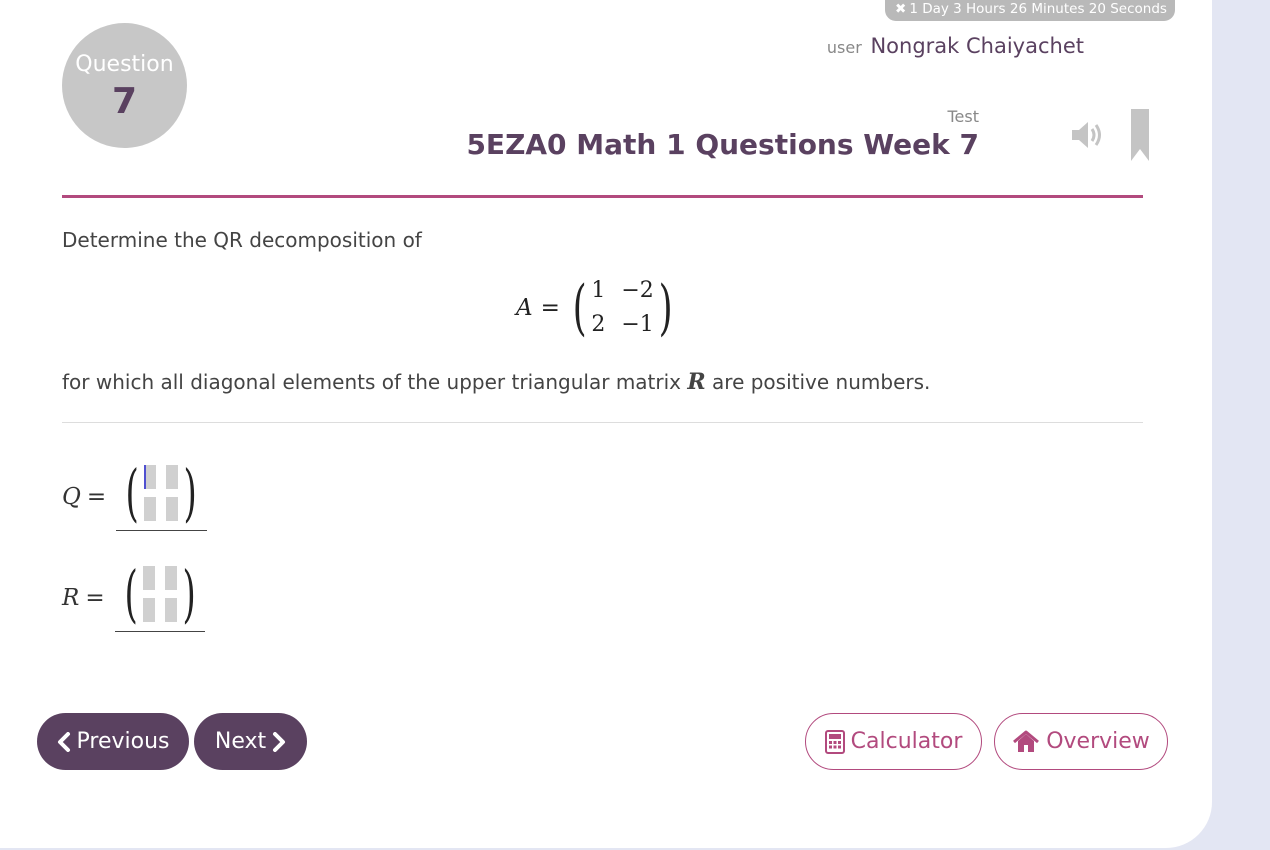 This screenshot has width=1270, height=850. Describe the element at coordinates (844, 47) in the screenshot. I see `user-prefix: user` at that location.